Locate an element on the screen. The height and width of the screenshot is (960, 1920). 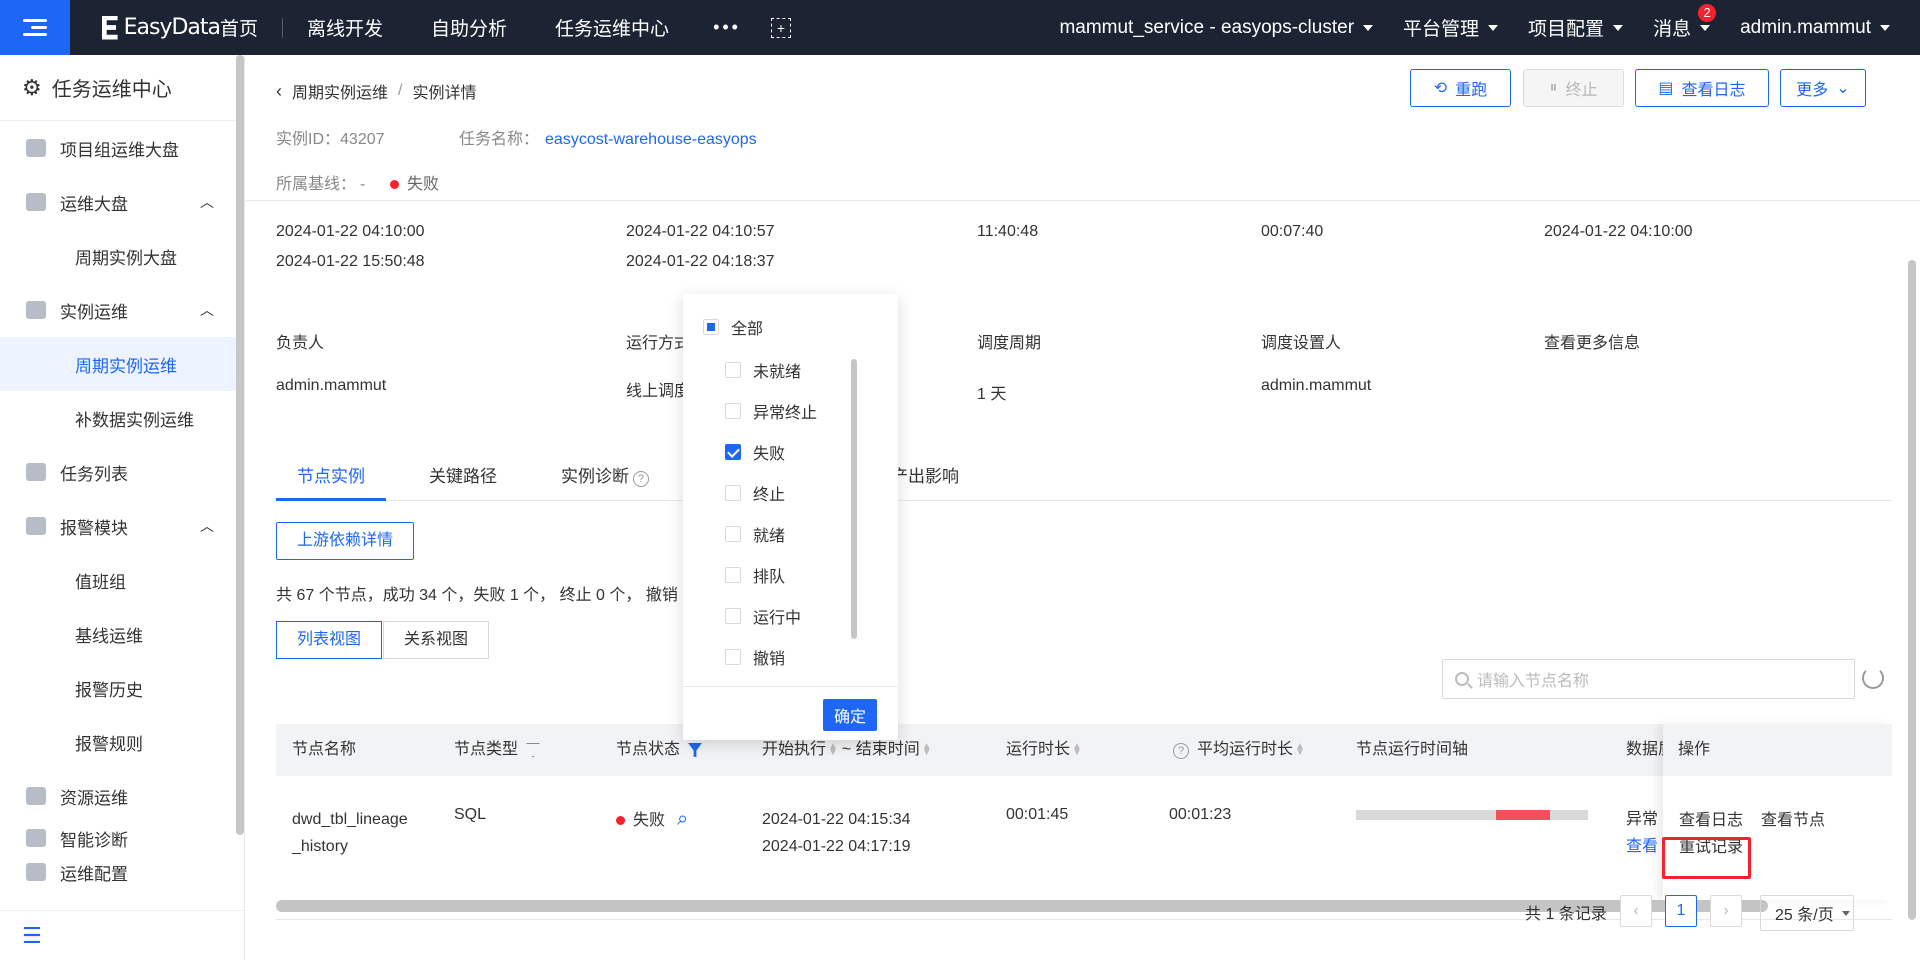
sidebar-item-cycle-instance-ops: 周期实例运维 is located at coordinates (122, 364).